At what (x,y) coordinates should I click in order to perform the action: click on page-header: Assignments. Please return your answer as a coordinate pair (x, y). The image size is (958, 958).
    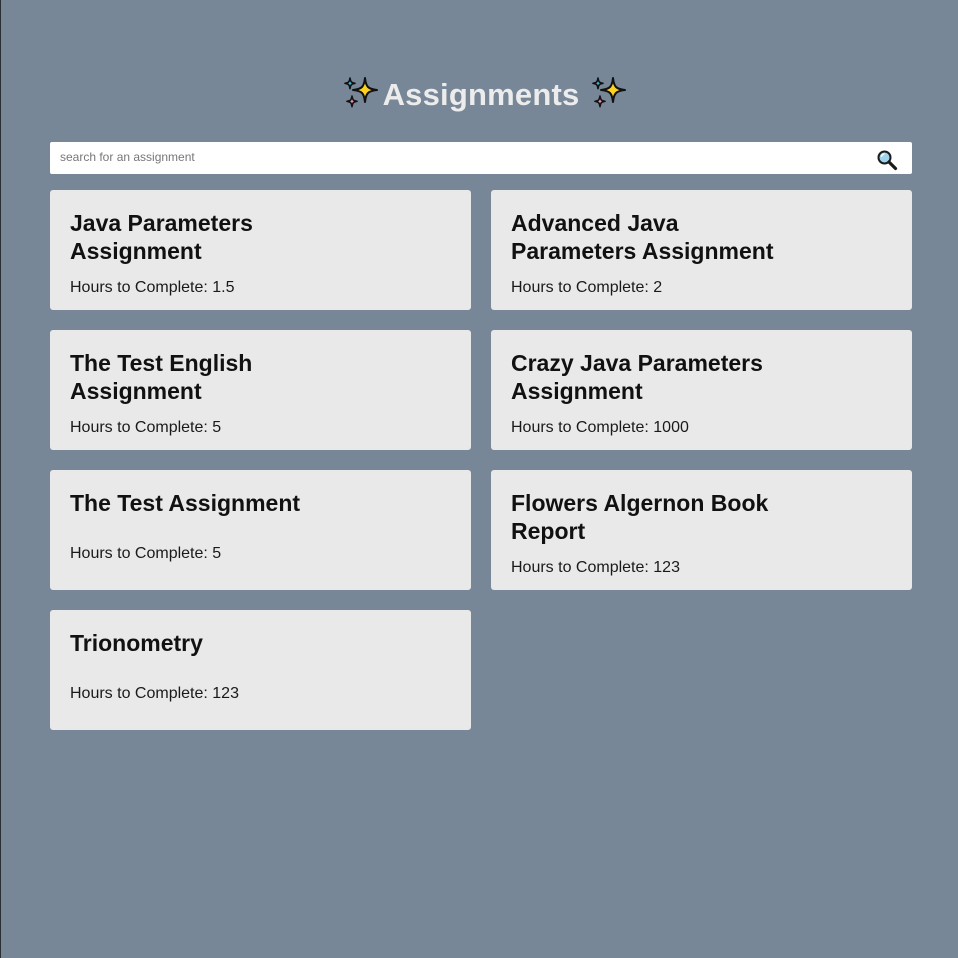
    Looking at the image, I should click on (479, 94).